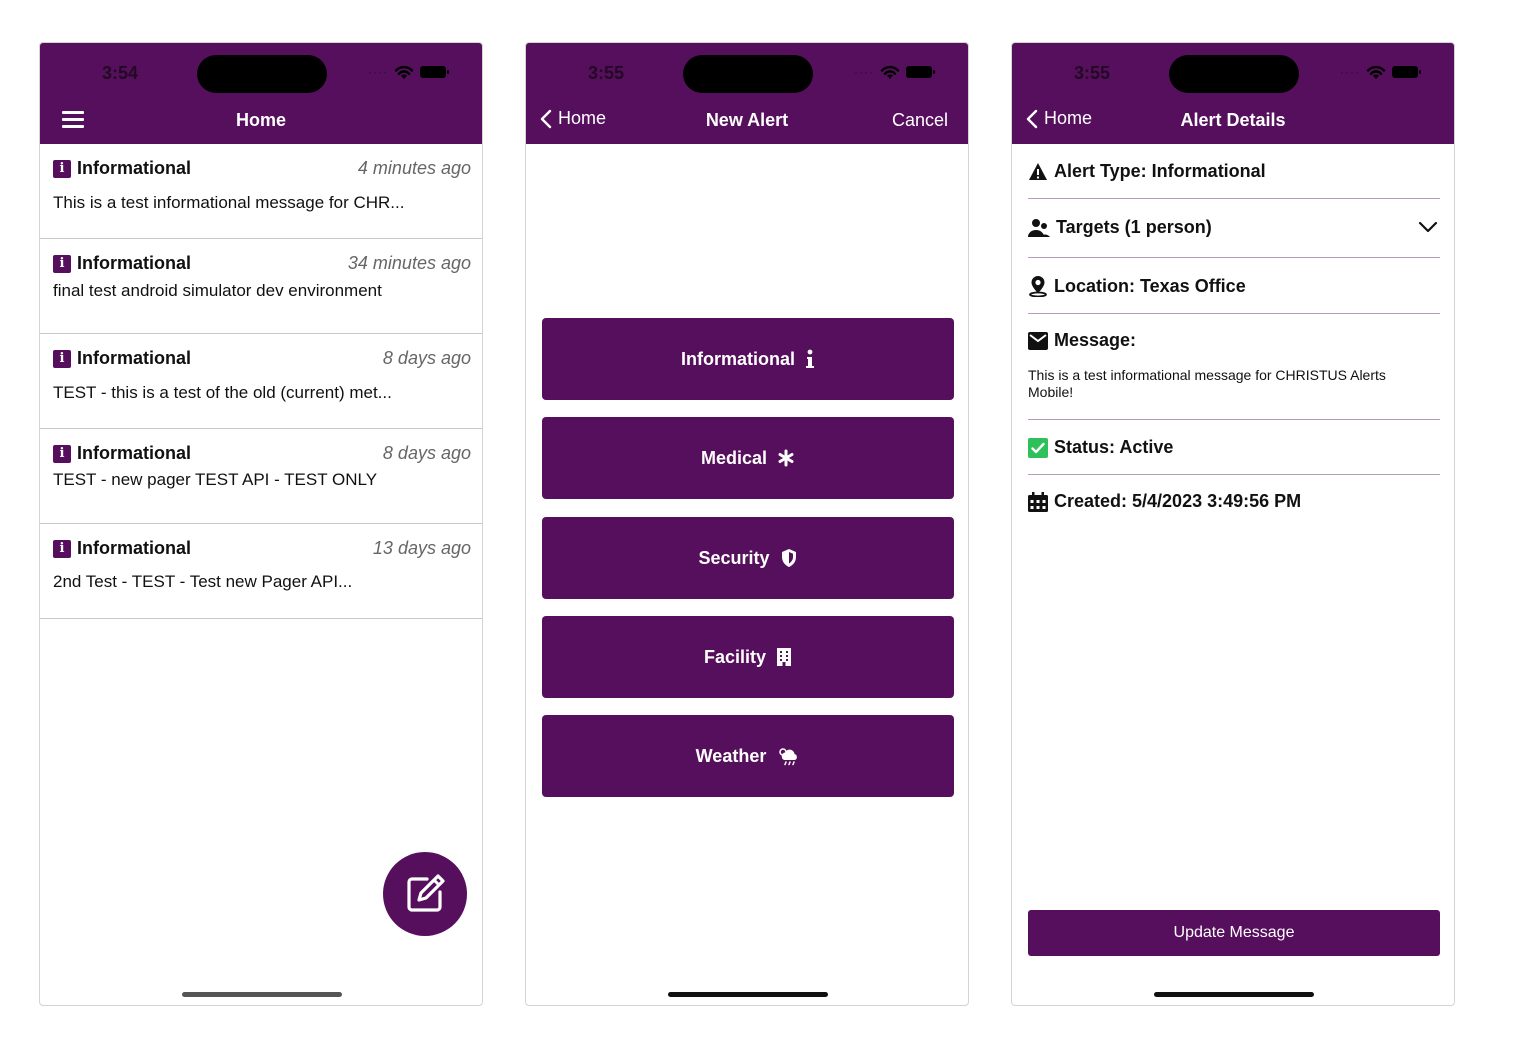 This screenshot has width=1516, height=1046. What do you see at coordinates (1428, 227) in the screenshot?
I see `chevron-down-icon` at bounding box center [1428, 227].